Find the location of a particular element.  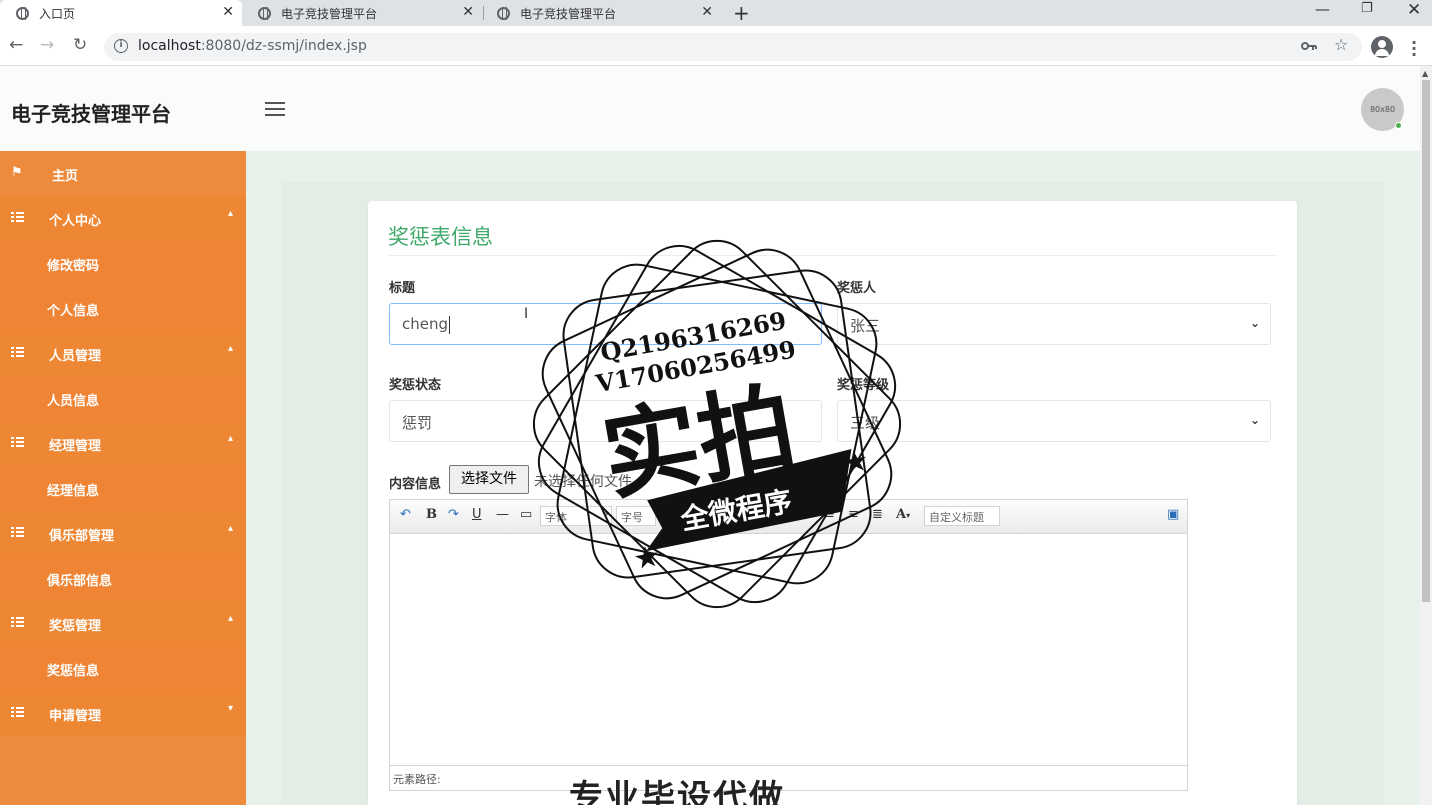

sidebar-group-label: 俱乐部管理 is located at coordinates (82, 536).